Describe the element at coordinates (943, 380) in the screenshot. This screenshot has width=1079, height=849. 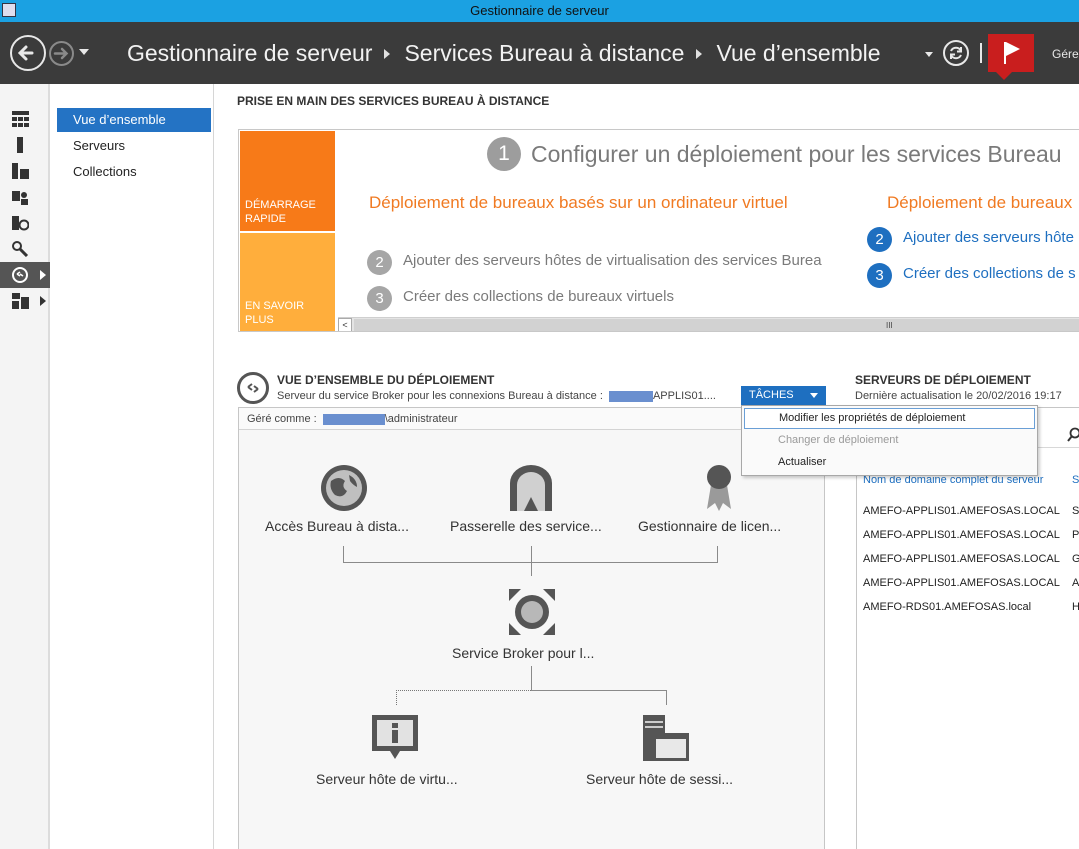
I see `deployment-servers-title: SERVEURS DE DÉPLOIEMENT` at that location.